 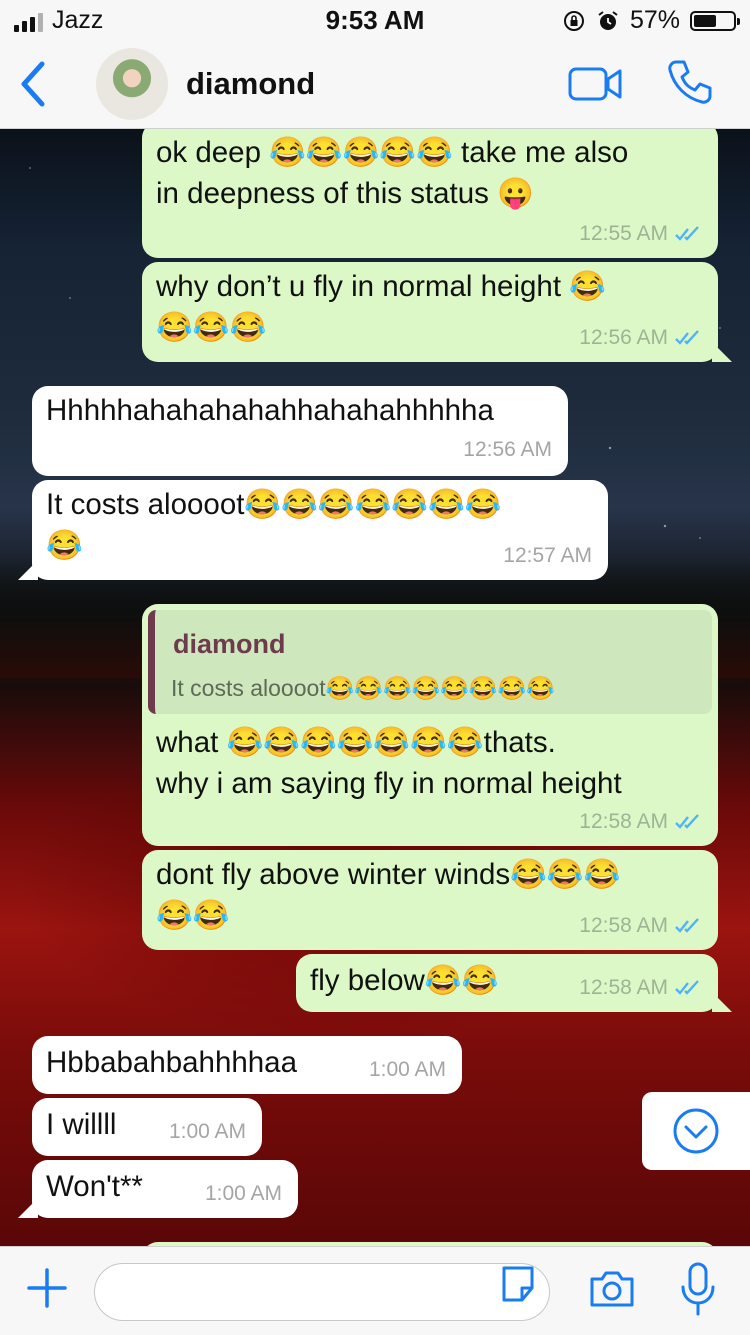 I want to click on alarm-icon, so click(x=608, y=20).